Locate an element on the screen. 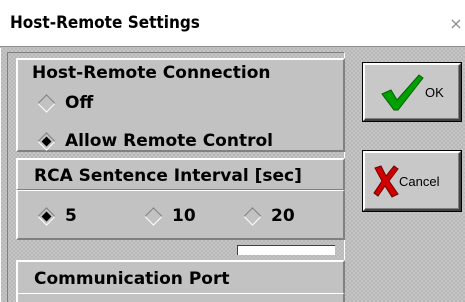  cancel-button: Cancel is located at coordinates (412, 181).